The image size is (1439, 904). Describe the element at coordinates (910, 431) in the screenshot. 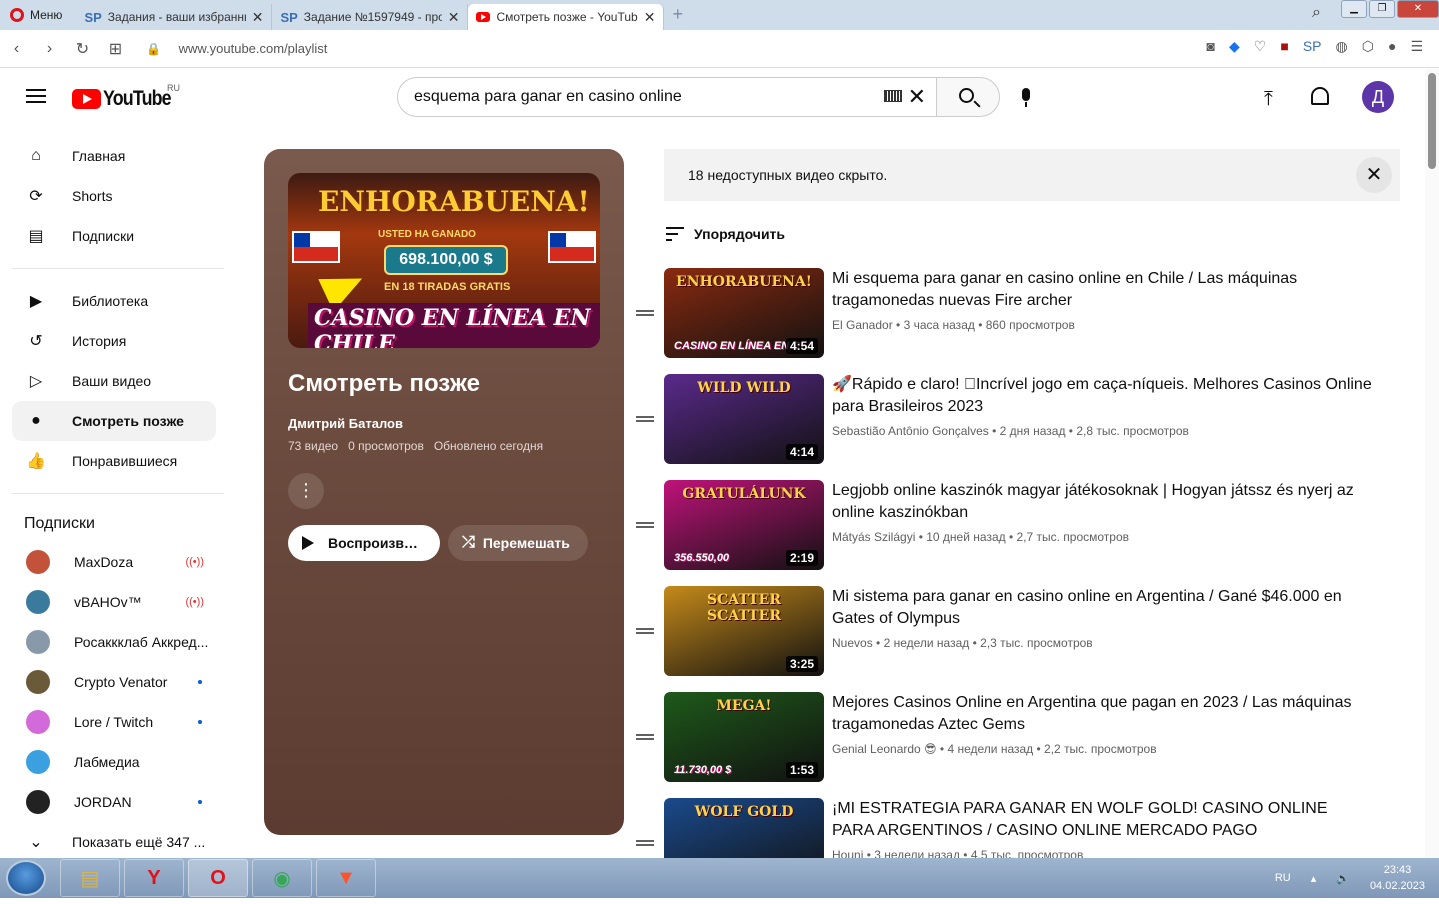

I see `channel-name: Sebastião Antônio Gonçalves` at that location.